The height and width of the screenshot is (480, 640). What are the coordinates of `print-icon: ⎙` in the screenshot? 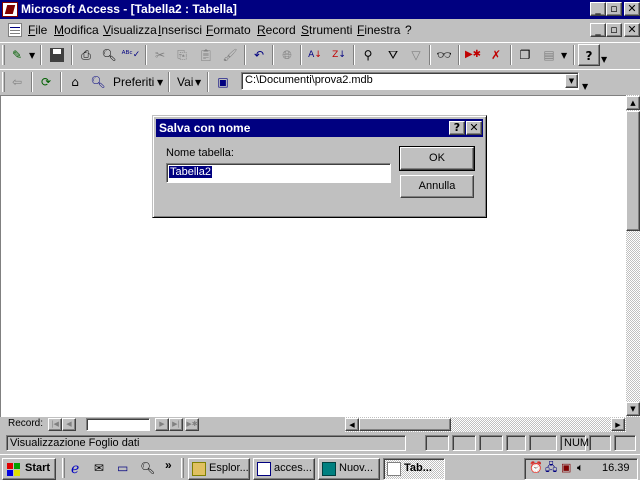 It's located at (86, 55).